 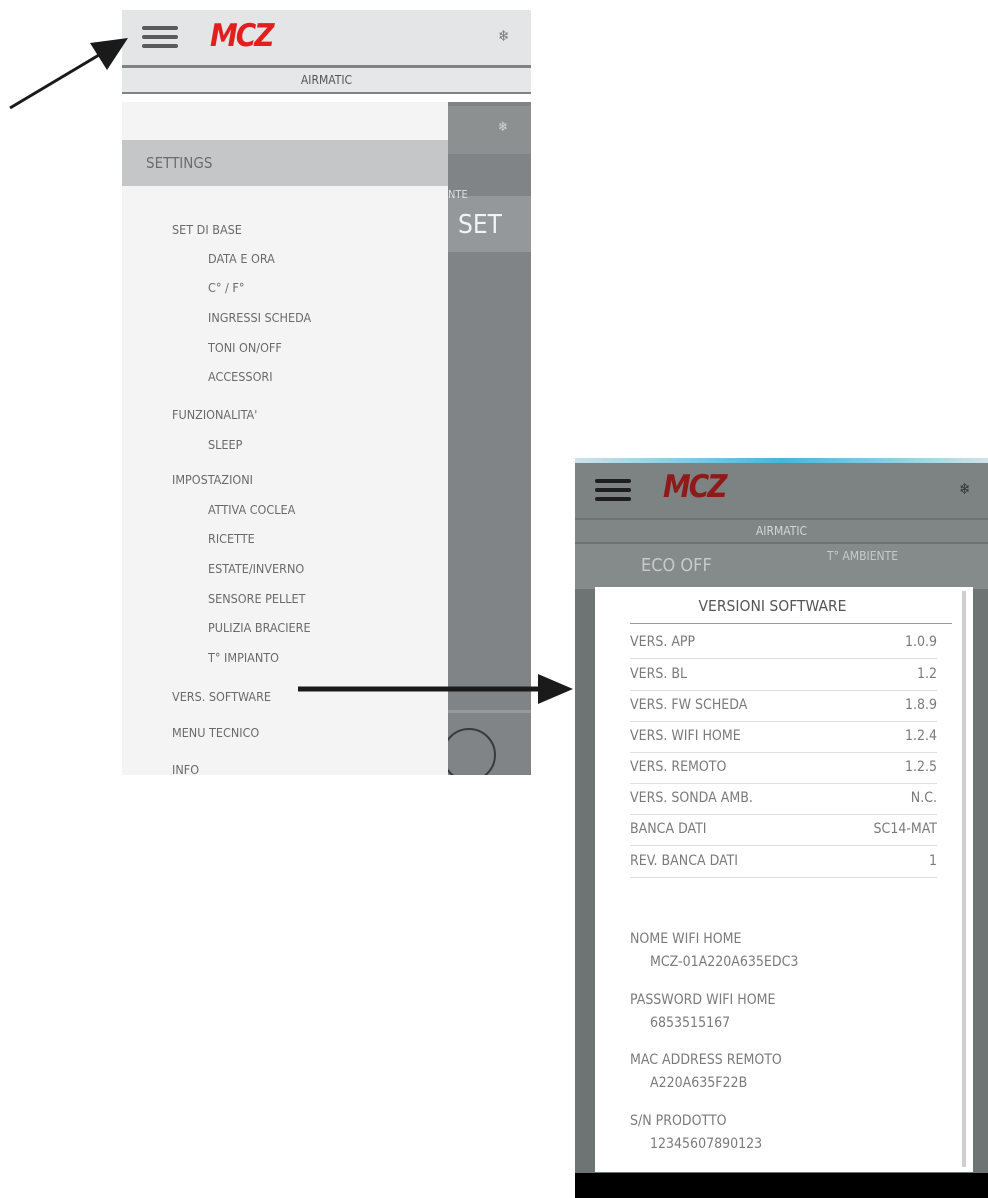 What do you see at coordinates (783, 737) in the screenshot?
I see `version-row: VERS. WIFI HOME 1.2.4` at bounding box center [783, 737].